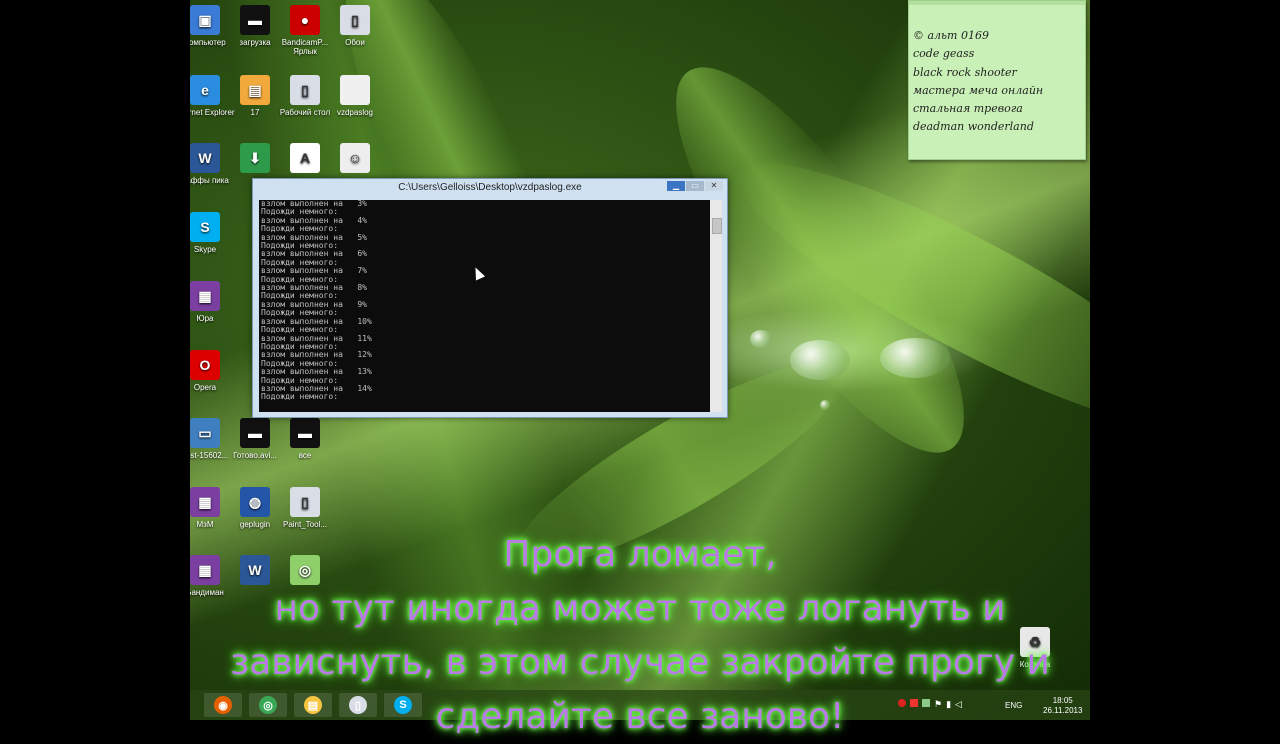  Describe the element at coordinates (205, 387) in the screenshot. I see `desktop-icon-label: Opera` at that location.